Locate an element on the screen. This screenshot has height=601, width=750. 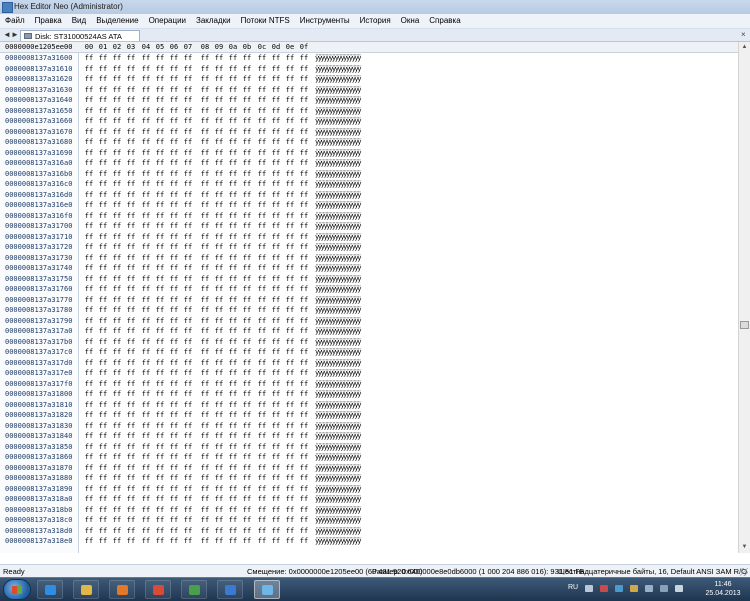
menu-item: Файл is located at coordinates (15, 21).